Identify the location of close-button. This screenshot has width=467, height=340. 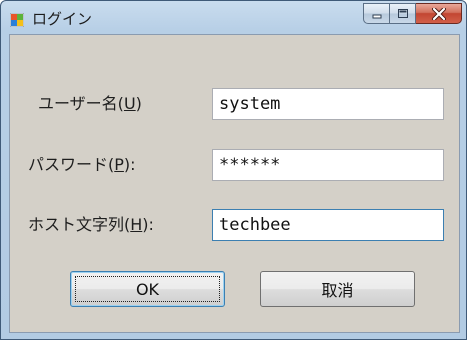
(439, 13).